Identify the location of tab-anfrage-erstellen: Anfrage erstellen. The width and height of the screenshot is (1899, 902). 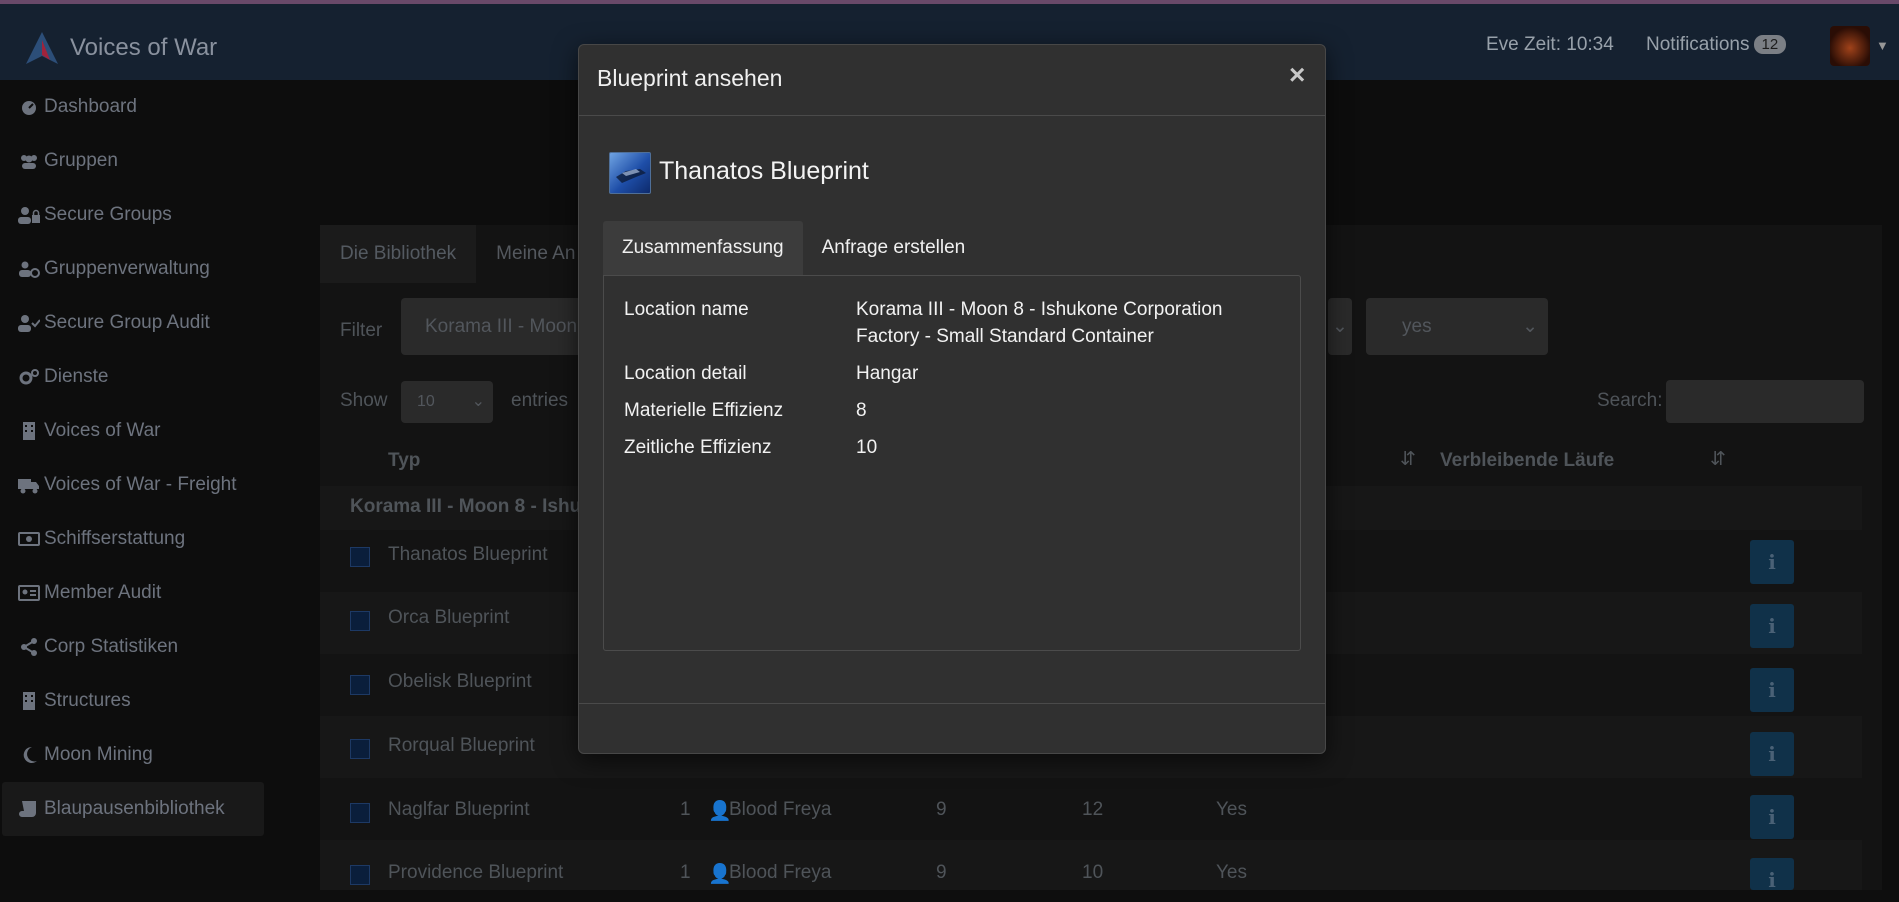
(894, 248).